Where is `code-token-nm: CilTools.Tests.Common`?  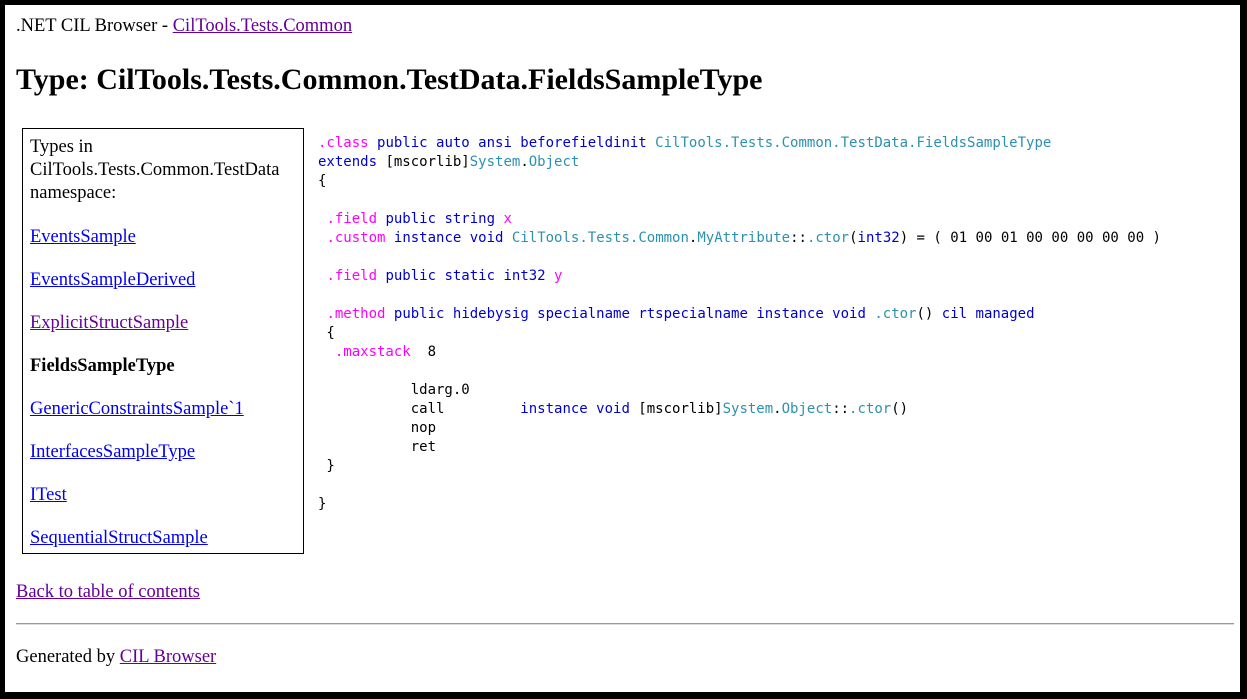 code-token-nm: CilTools.Tests.Common is located at coordinates (600, 238).